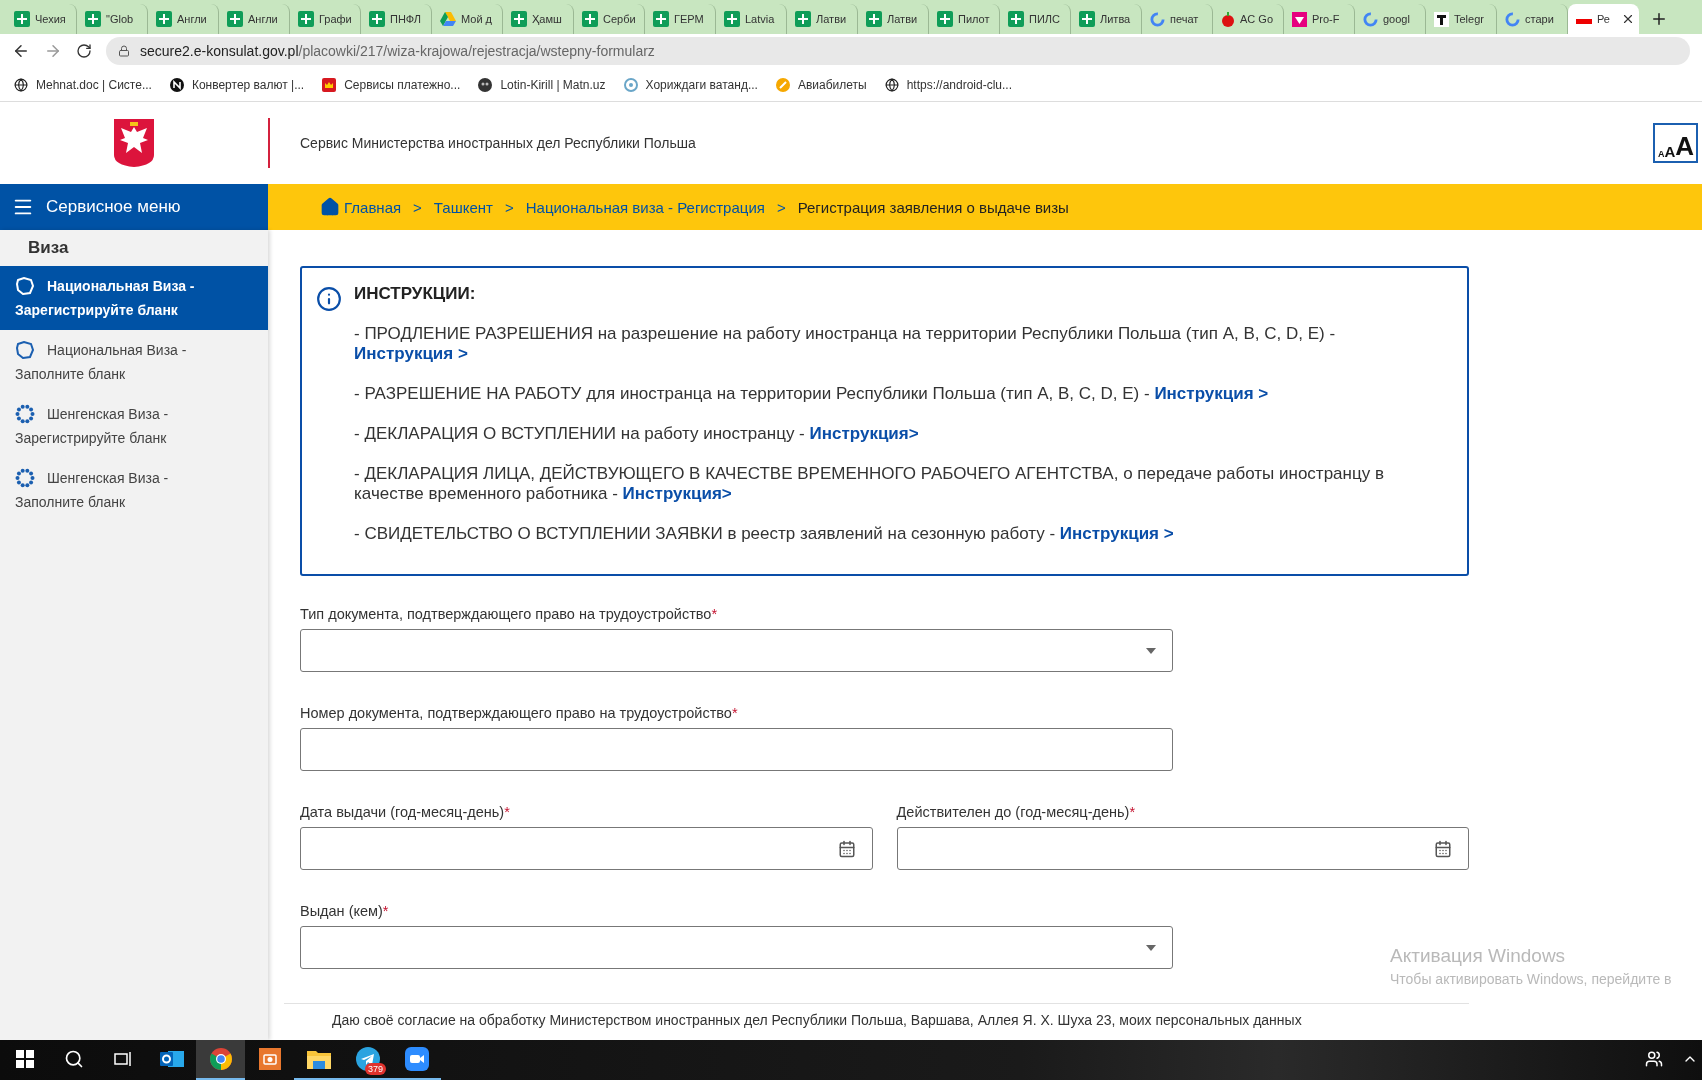 The width and height of the screenshot is (1702, 1080). I want to click on mail-app-icon, so click(171, 1059).